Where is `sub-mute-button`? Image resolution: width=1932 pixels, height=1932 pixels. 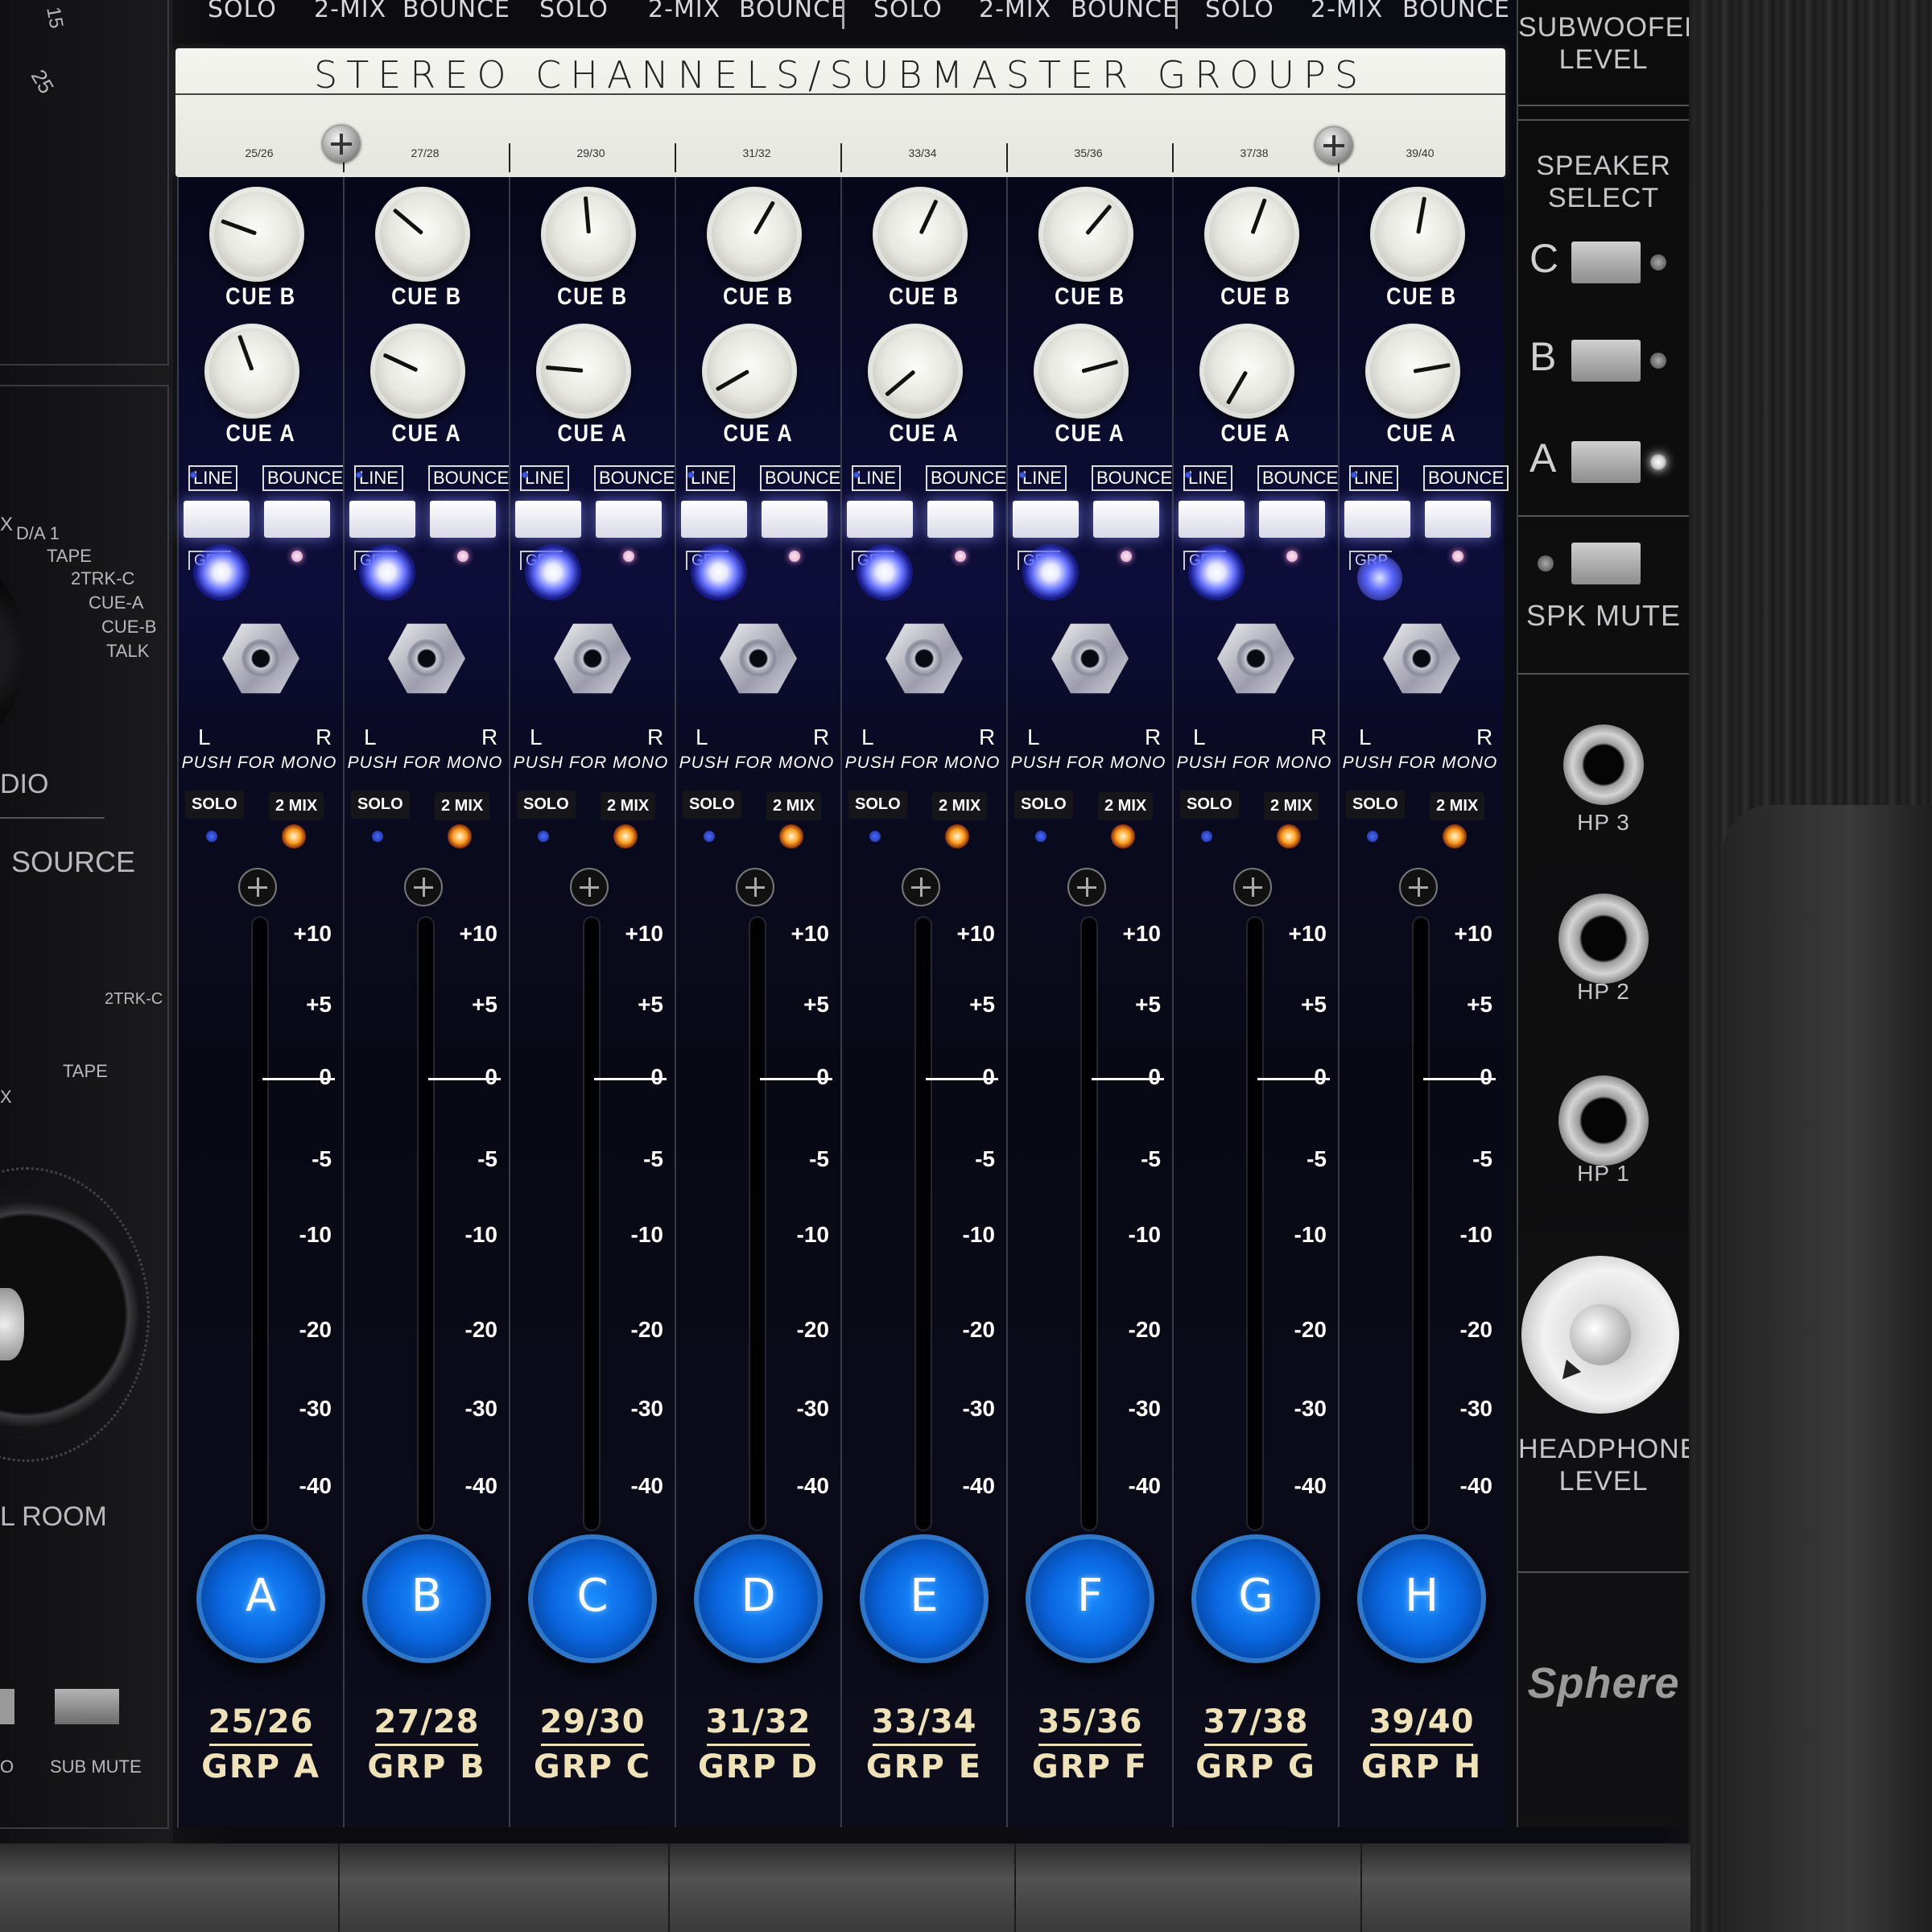 sub-mute-button is located at coordinates (87, 1706).